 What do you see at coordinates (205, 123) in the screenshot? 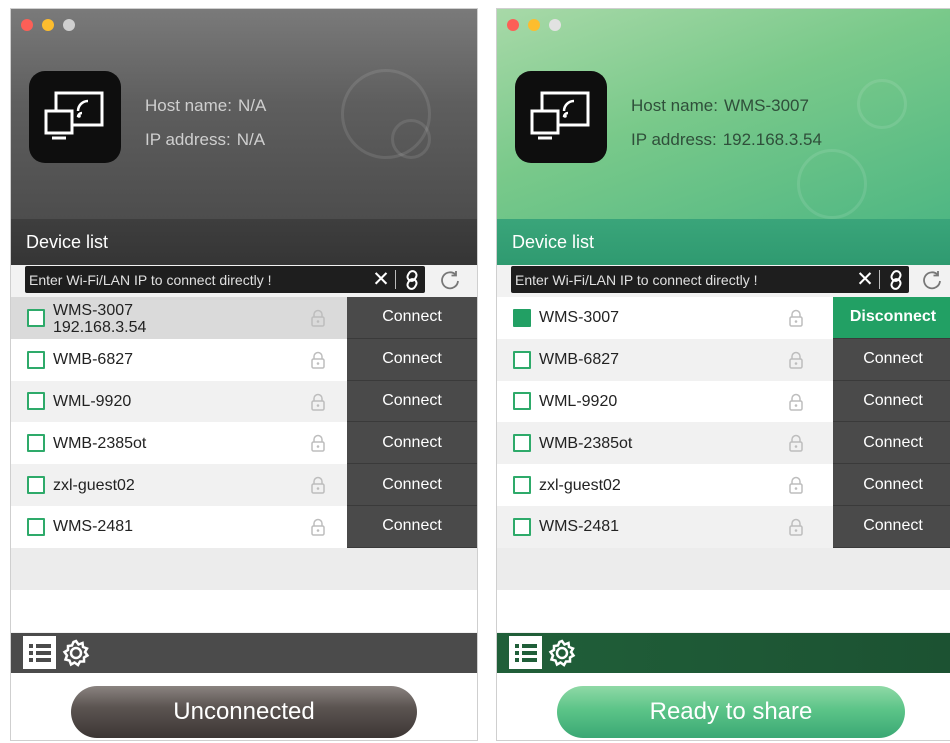
I see `host-info: Host name: N/A IP address: N/A` at bounding box center [205, 123].